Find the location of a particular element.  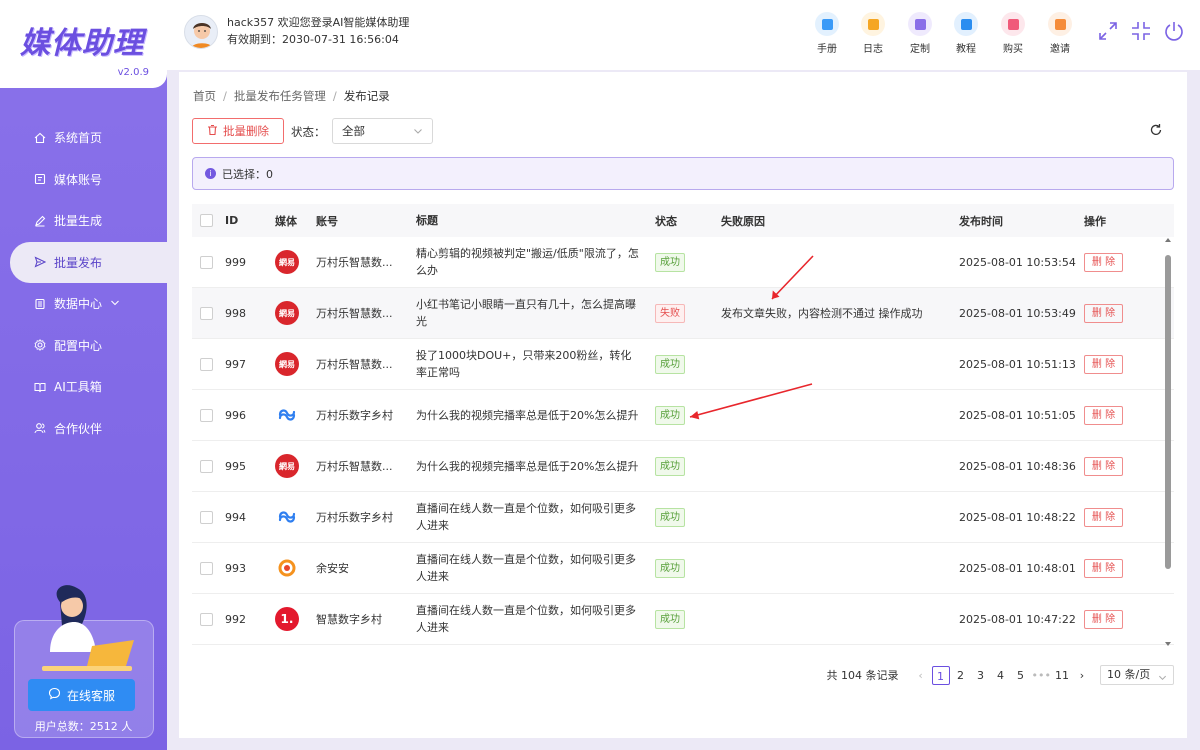

page-button: 5 is located at coordinates (1021, 675).